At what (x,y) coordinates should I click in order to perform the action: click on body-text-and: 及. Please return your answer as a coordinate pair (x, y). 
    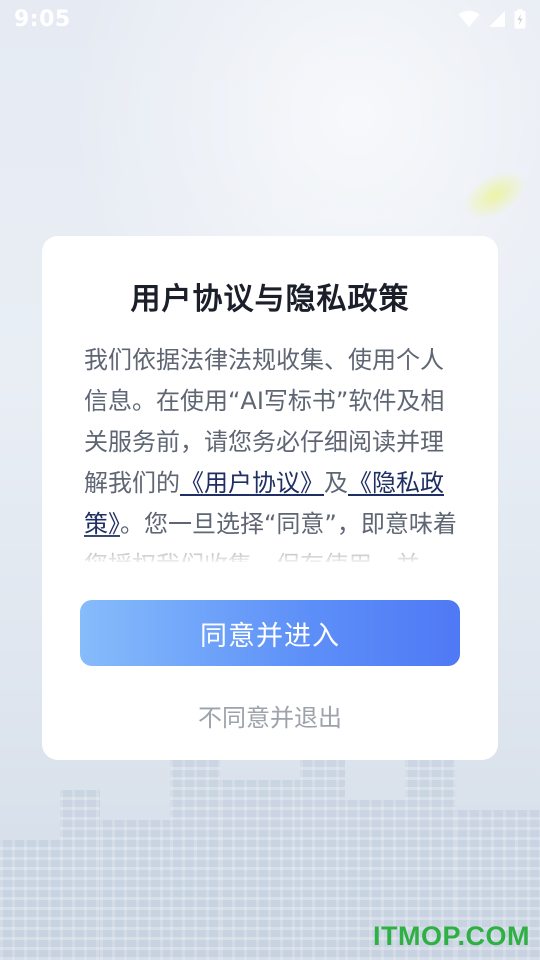
    Looking at the image, I should click on (336, 483).